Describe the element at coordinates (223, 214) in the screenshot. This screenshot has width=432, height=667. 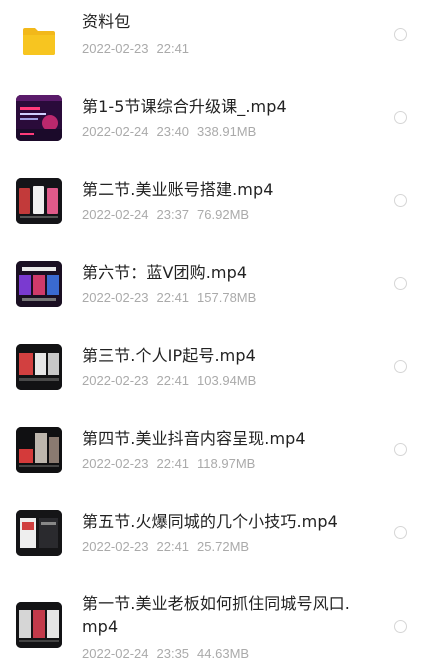
I see `file-size: 76.92MB` at that location.